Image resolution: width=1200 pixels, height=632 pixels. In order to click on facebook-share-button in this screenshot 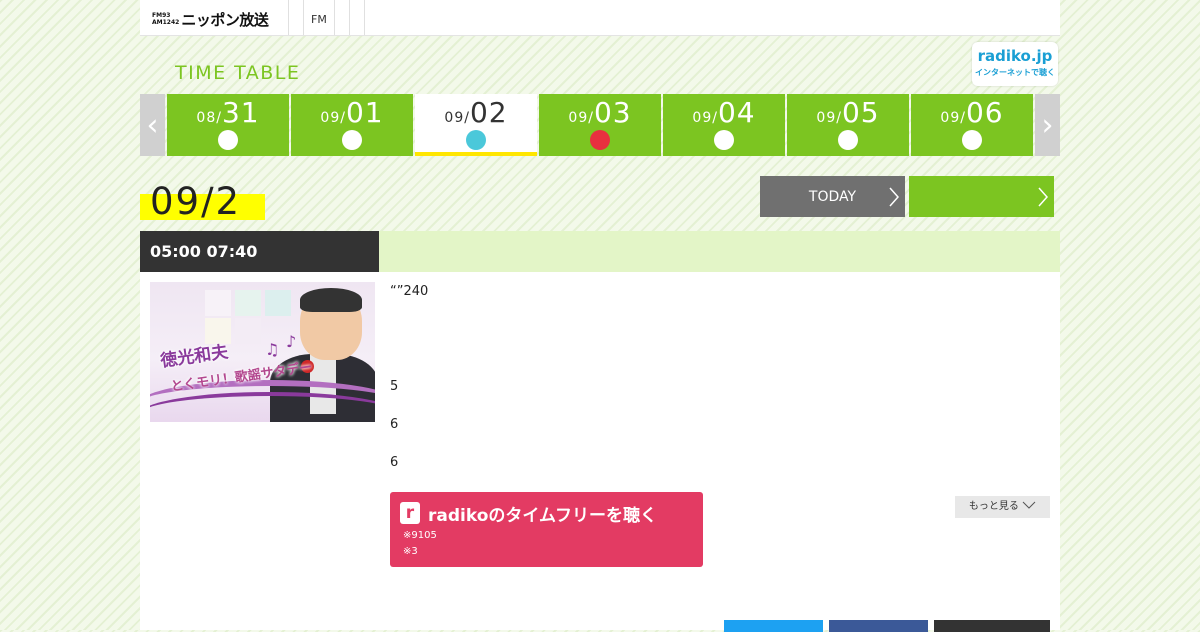, I will do `click(878, 626)`.